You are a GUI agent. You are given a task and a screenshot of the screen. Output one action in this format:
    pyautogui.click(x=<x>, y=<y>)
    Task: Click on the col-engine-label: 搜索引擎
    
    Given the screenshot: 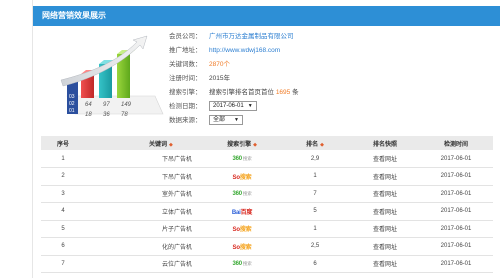 What is the action you would take?
    pyautogui.click(x=239, y=144)
    